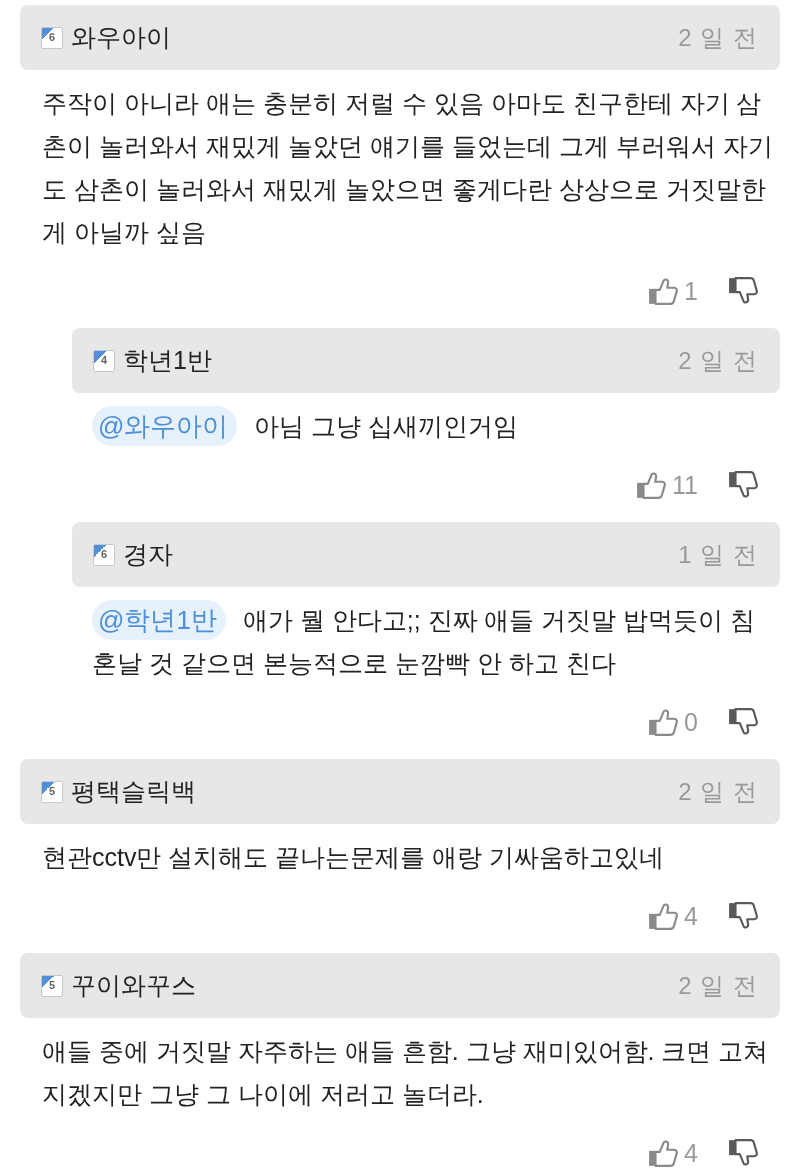  I want to click on mention-link: @와우아이, so click(165, 426).